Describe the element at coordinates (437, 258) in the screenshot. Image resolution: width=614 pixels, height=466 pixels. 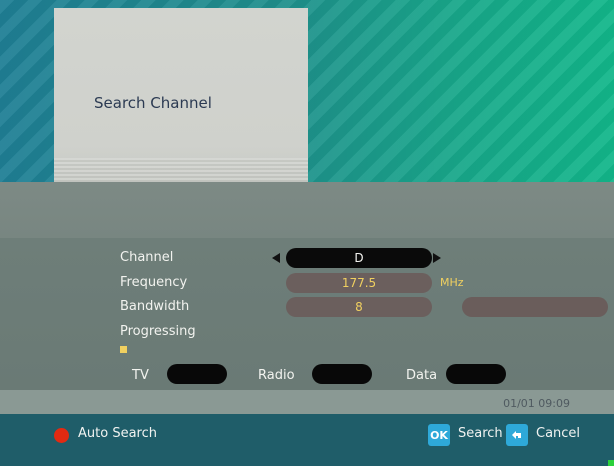
I see `triangle-right-icon` at that location.